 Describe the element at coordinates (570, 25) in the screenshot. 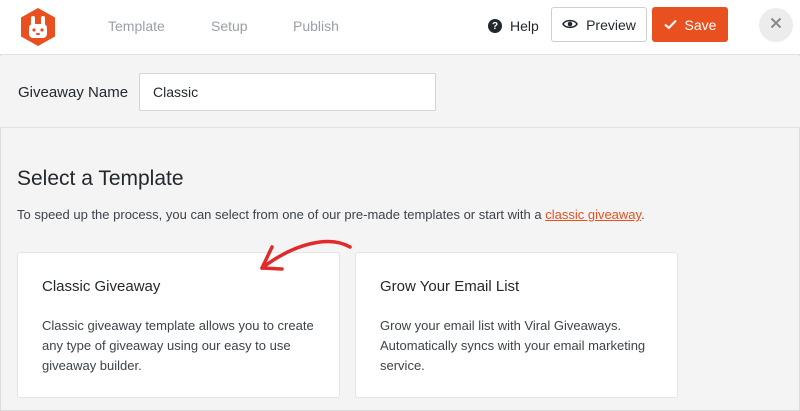

I see `eye-icon` at that location.